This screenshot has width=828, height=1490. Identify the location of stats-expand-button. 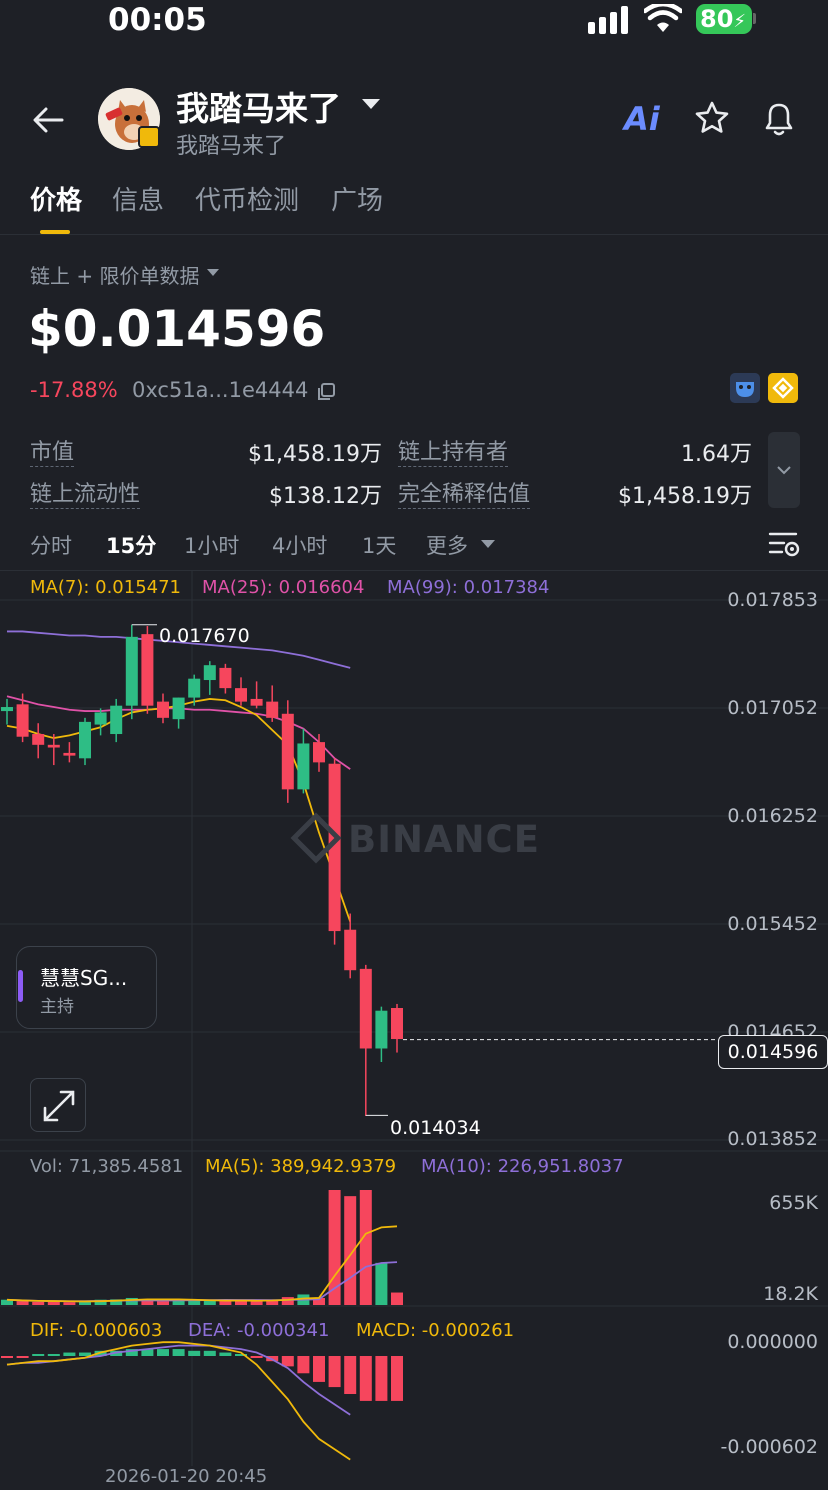
(784, 470).